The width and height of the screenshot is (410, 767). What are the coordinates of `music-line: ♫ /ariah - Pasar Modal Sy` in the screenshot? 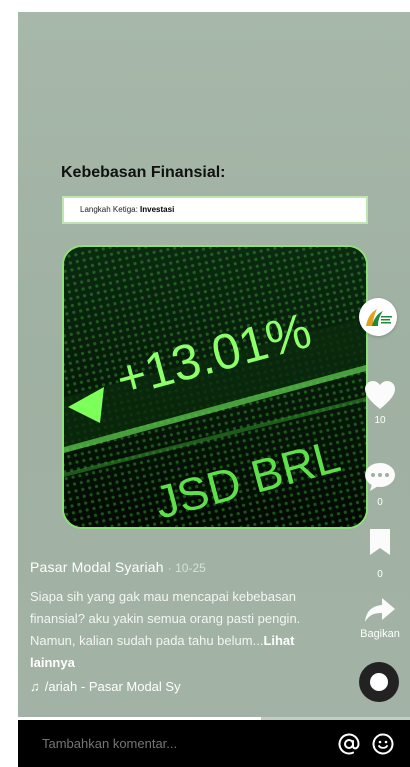 It's located at (180, 686).